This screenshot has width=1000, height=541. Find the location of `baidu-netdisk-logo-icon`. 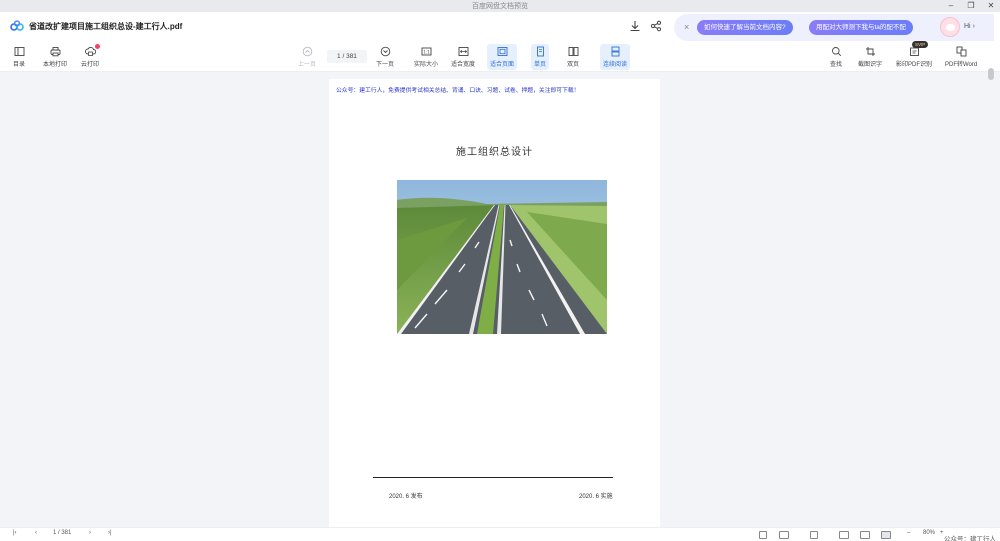

baidu-netdisk-logo-icon is located at coordinates (17, 25).